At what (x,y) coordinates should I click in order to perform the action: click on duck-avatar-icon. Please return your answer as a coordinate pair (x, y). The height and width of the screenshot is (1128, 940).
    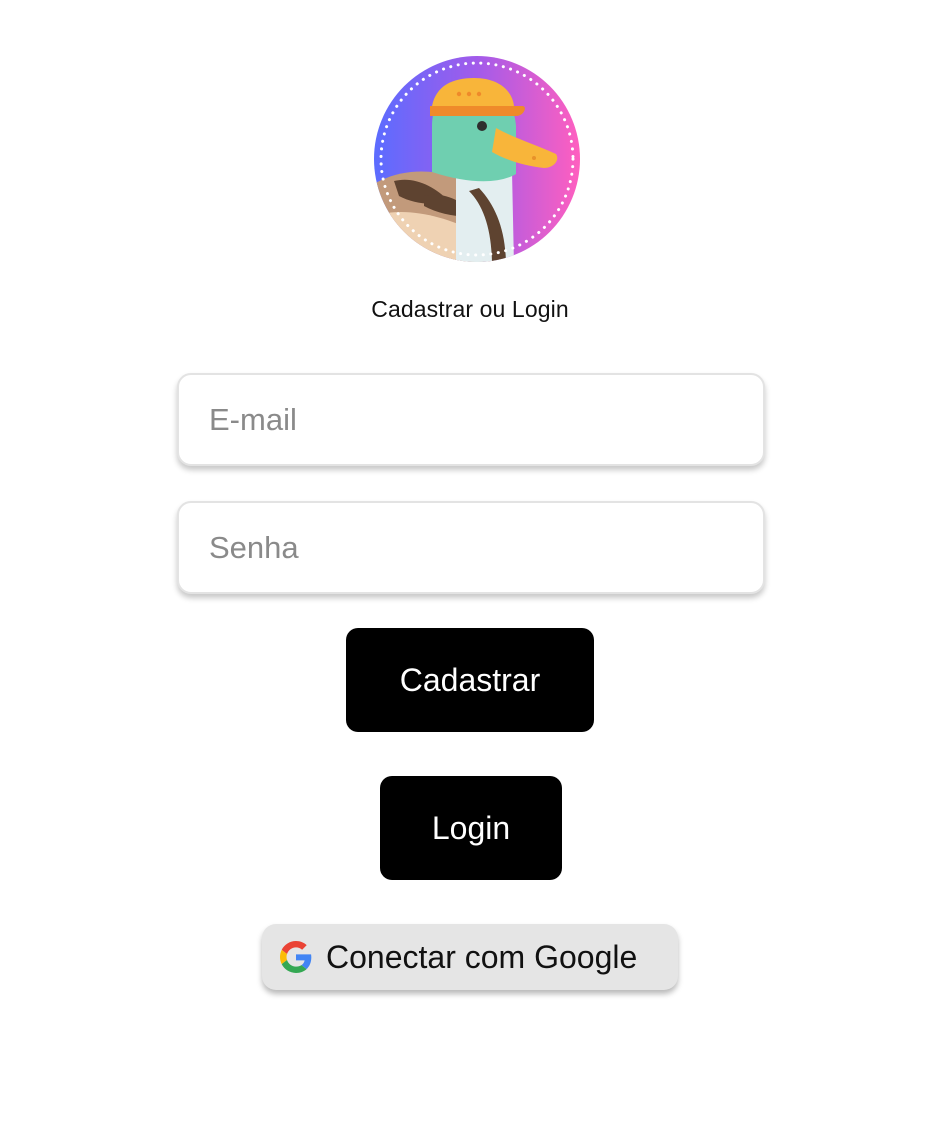
    Looking at the image, I should click on (477, 159).